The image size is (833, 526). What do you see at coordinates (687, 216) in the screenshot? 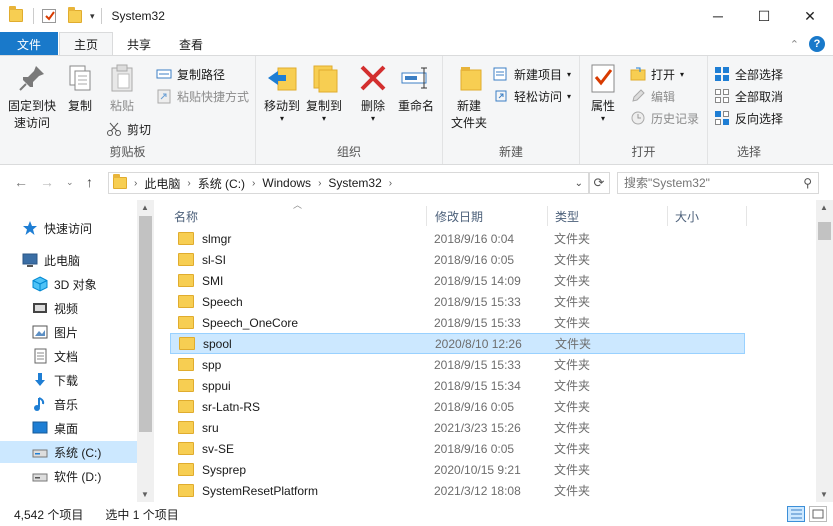
I see `column-header-size: 大小` at bounding box center [687, 216].